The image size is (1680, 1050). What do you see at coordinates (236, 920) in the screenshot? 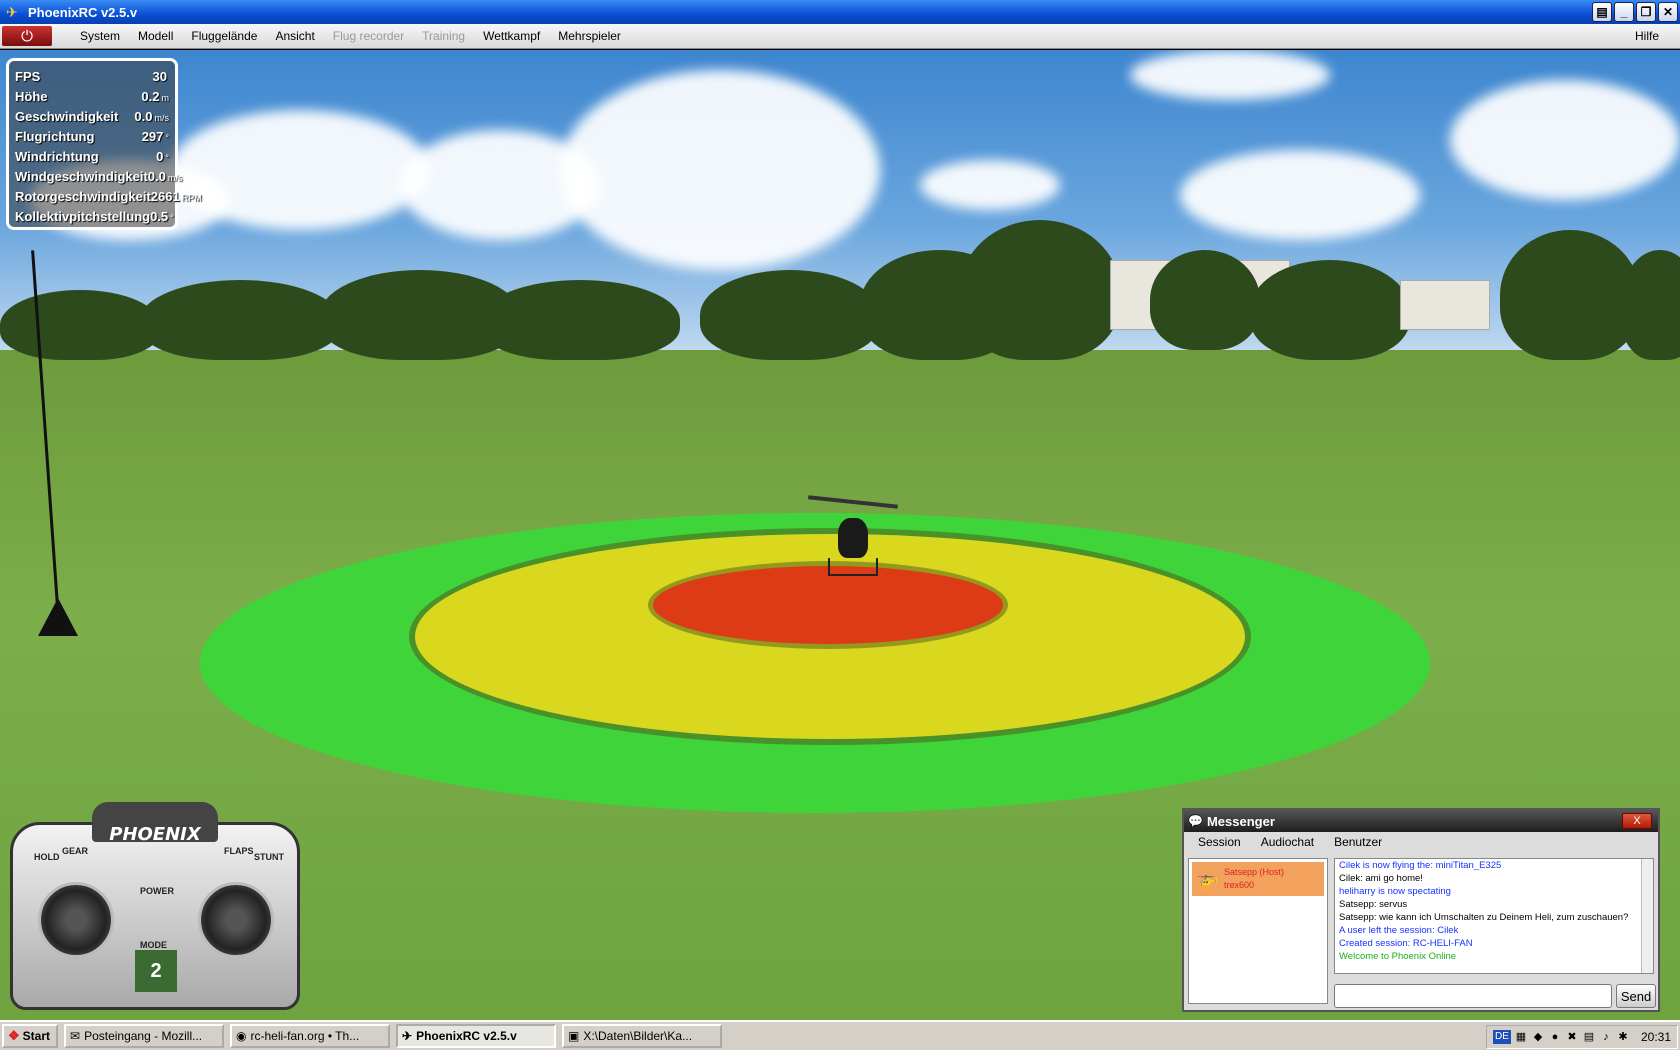
I see `right-stick` at bounding box center [236, 920].